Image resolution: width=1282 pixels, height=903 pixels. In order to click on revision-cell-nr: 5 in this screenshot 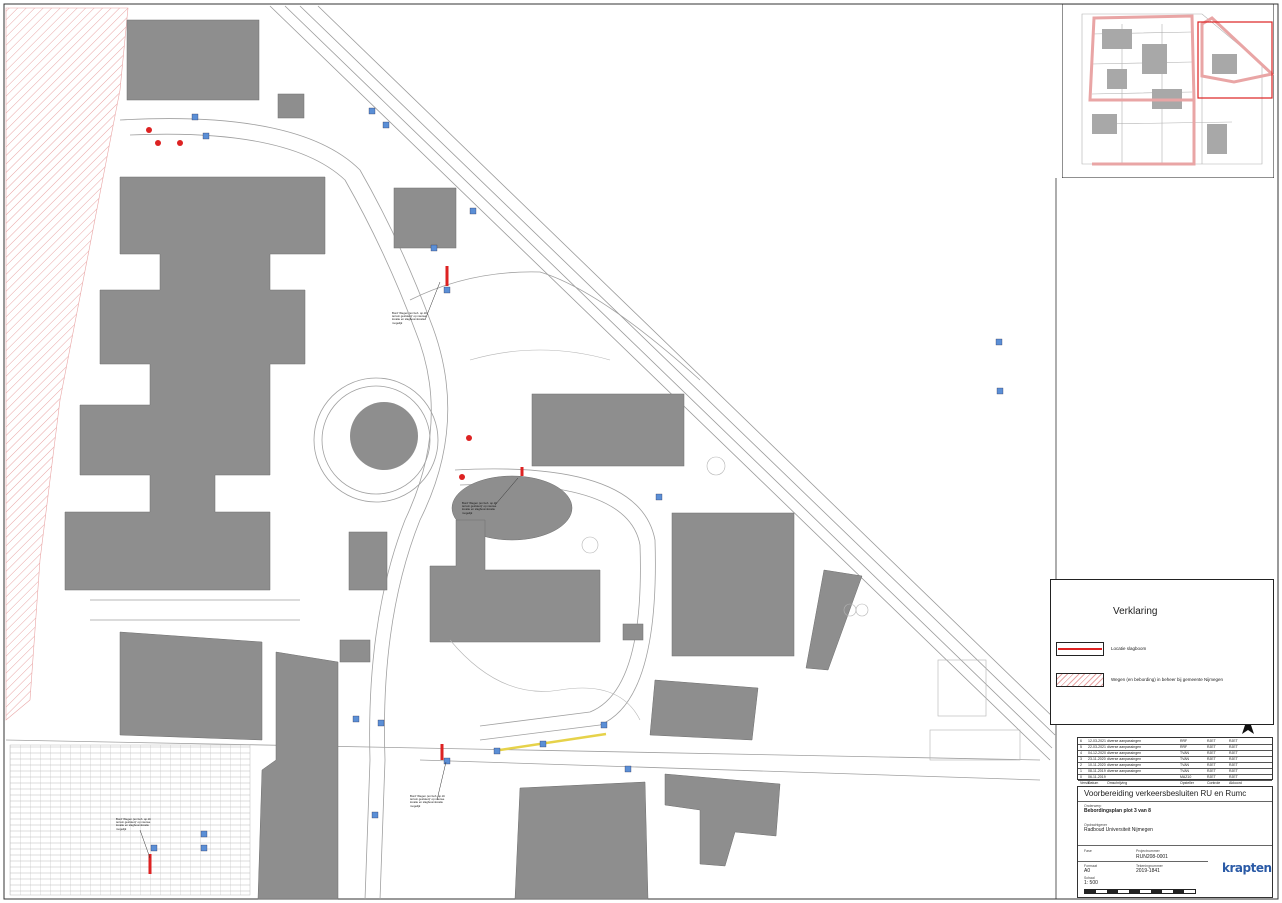, I will do `click(1081, 747)`.